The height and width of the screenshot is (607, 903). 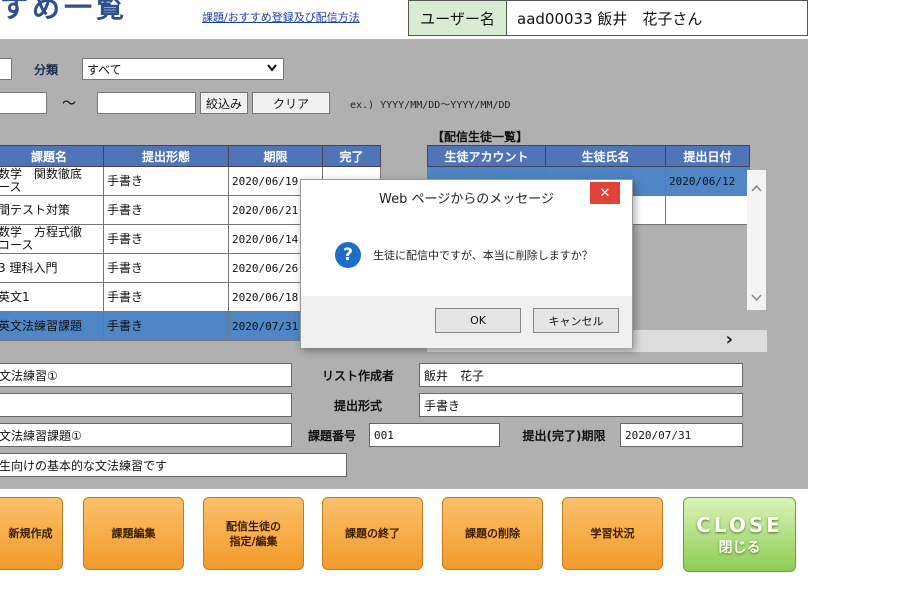 What do you see at coordinates (707, 210) in the screenshot?
I see `student-submit-date` at bounding box center [707, 210].